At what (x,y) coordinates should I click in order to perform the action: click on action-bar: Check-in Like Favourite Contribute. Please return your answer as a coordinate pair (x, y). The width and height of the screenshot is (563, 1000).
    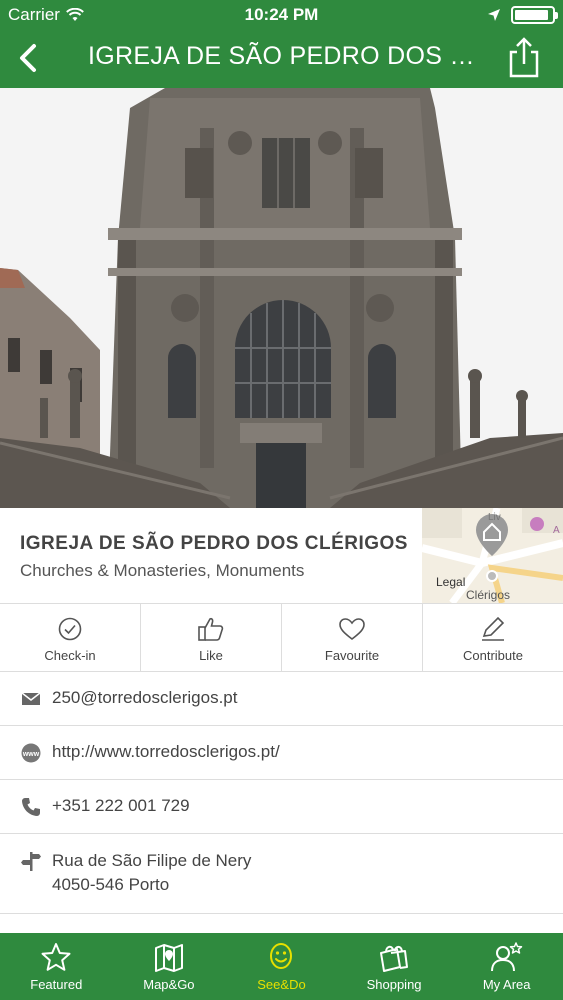
    Looking at the image, I should click on (281, 638).